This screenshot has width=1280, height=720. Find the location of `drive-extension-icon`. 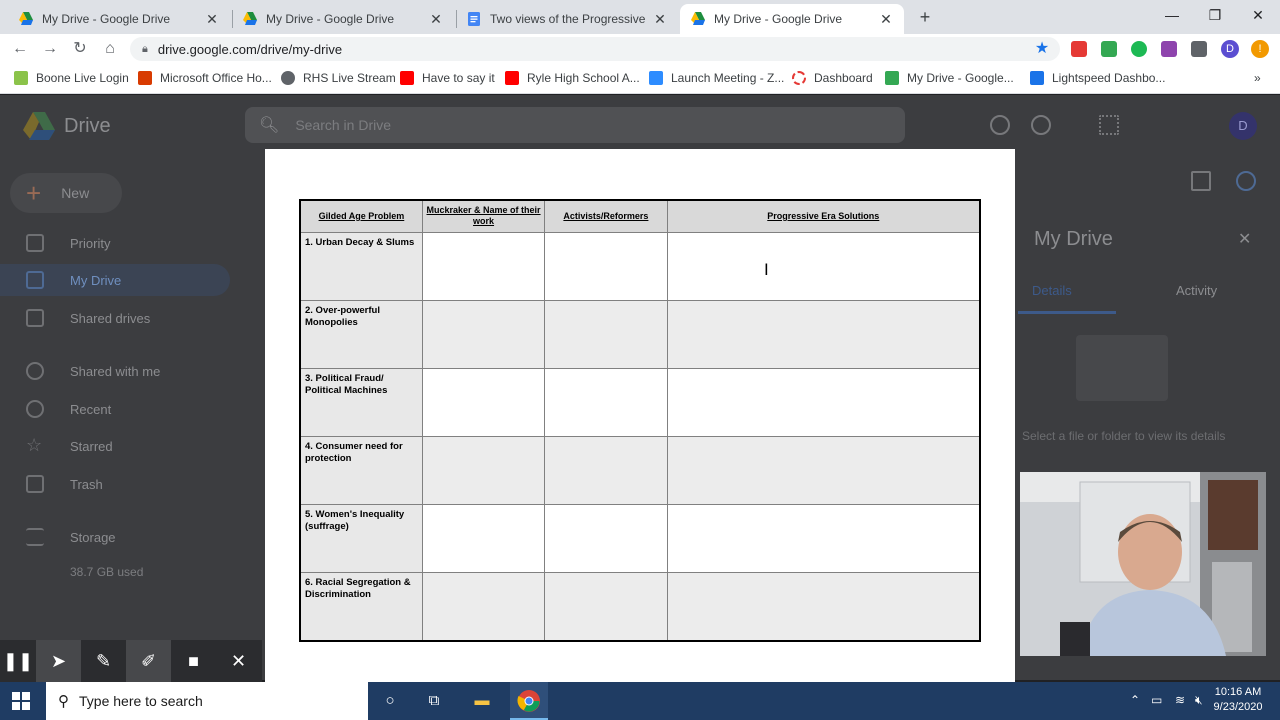

drive-extension-icon is located at coordinates (1109, 49).